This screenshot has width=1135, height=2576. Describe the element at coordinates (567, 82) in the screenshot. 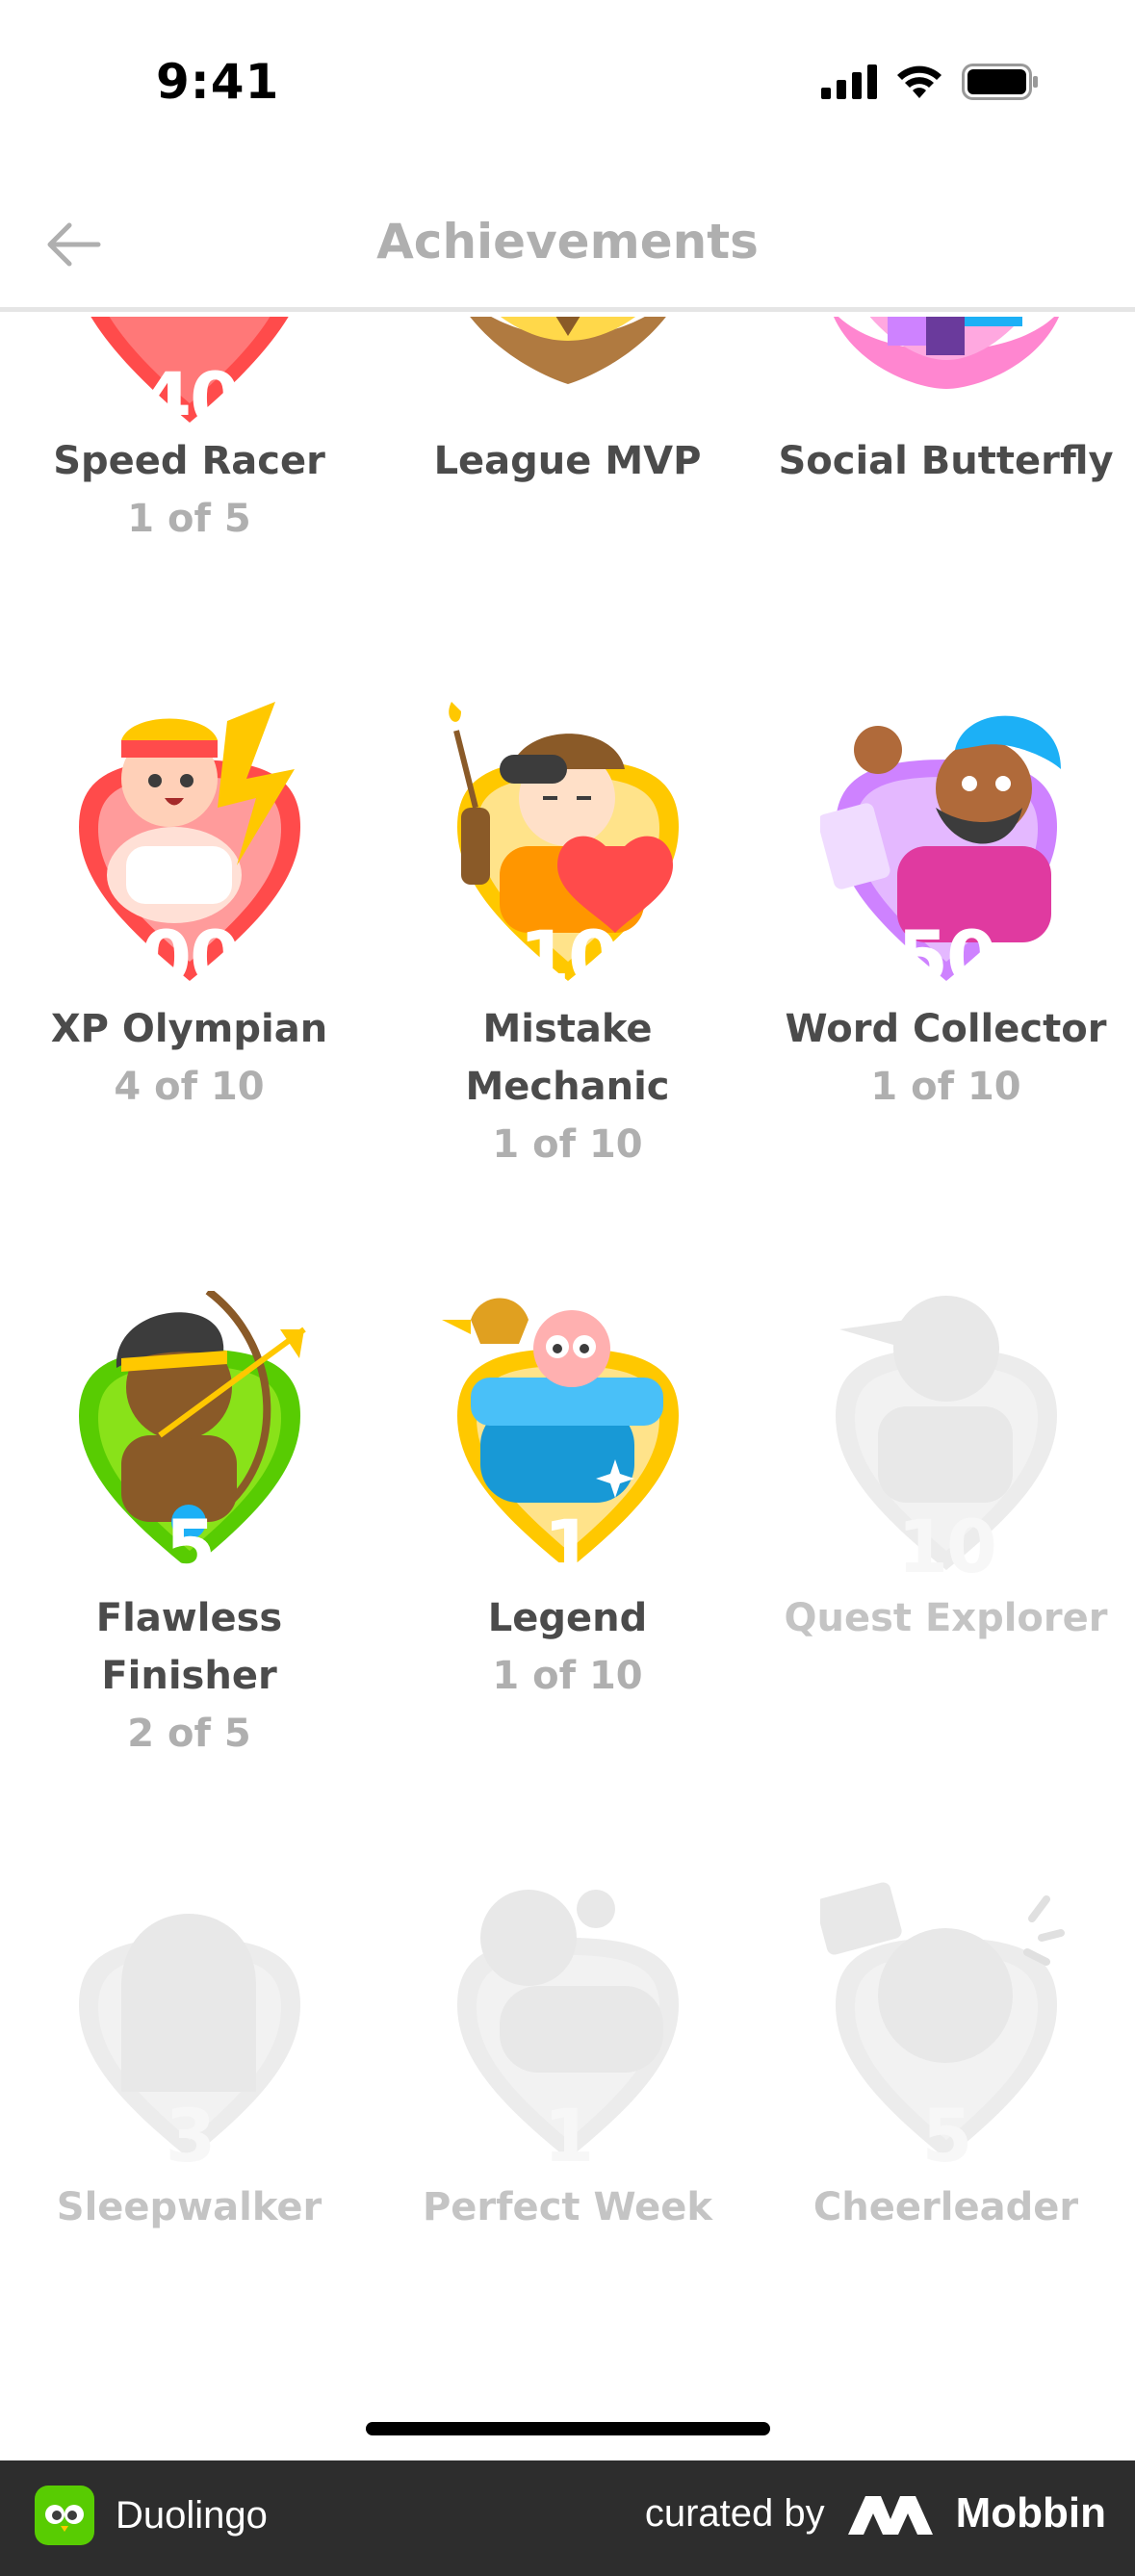

I see `status-bar: 9:41` at that location.